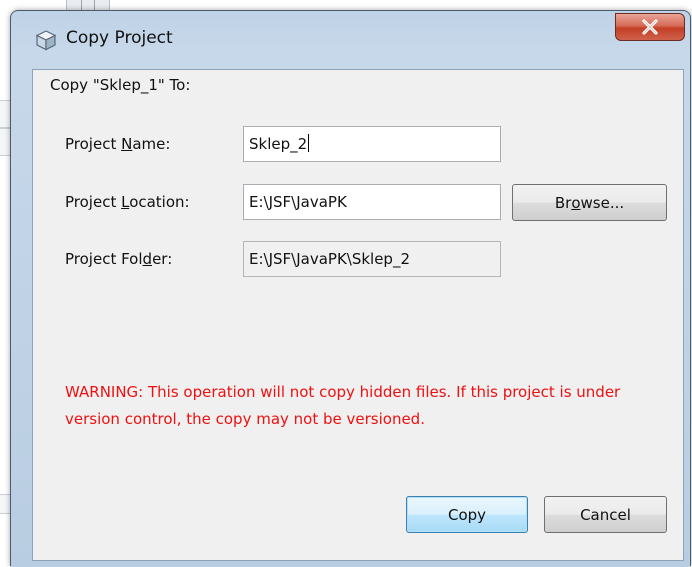  I want to click on copy-target-heading: Copy "Sklep_1" To:, so click(120, 85).